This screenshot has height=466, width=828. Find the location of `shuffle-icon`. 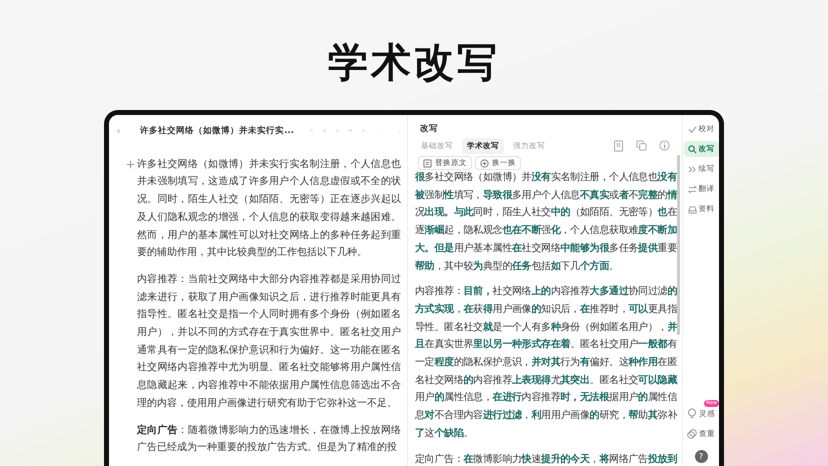

shuffle-icon is located at coordinates (484, 163).